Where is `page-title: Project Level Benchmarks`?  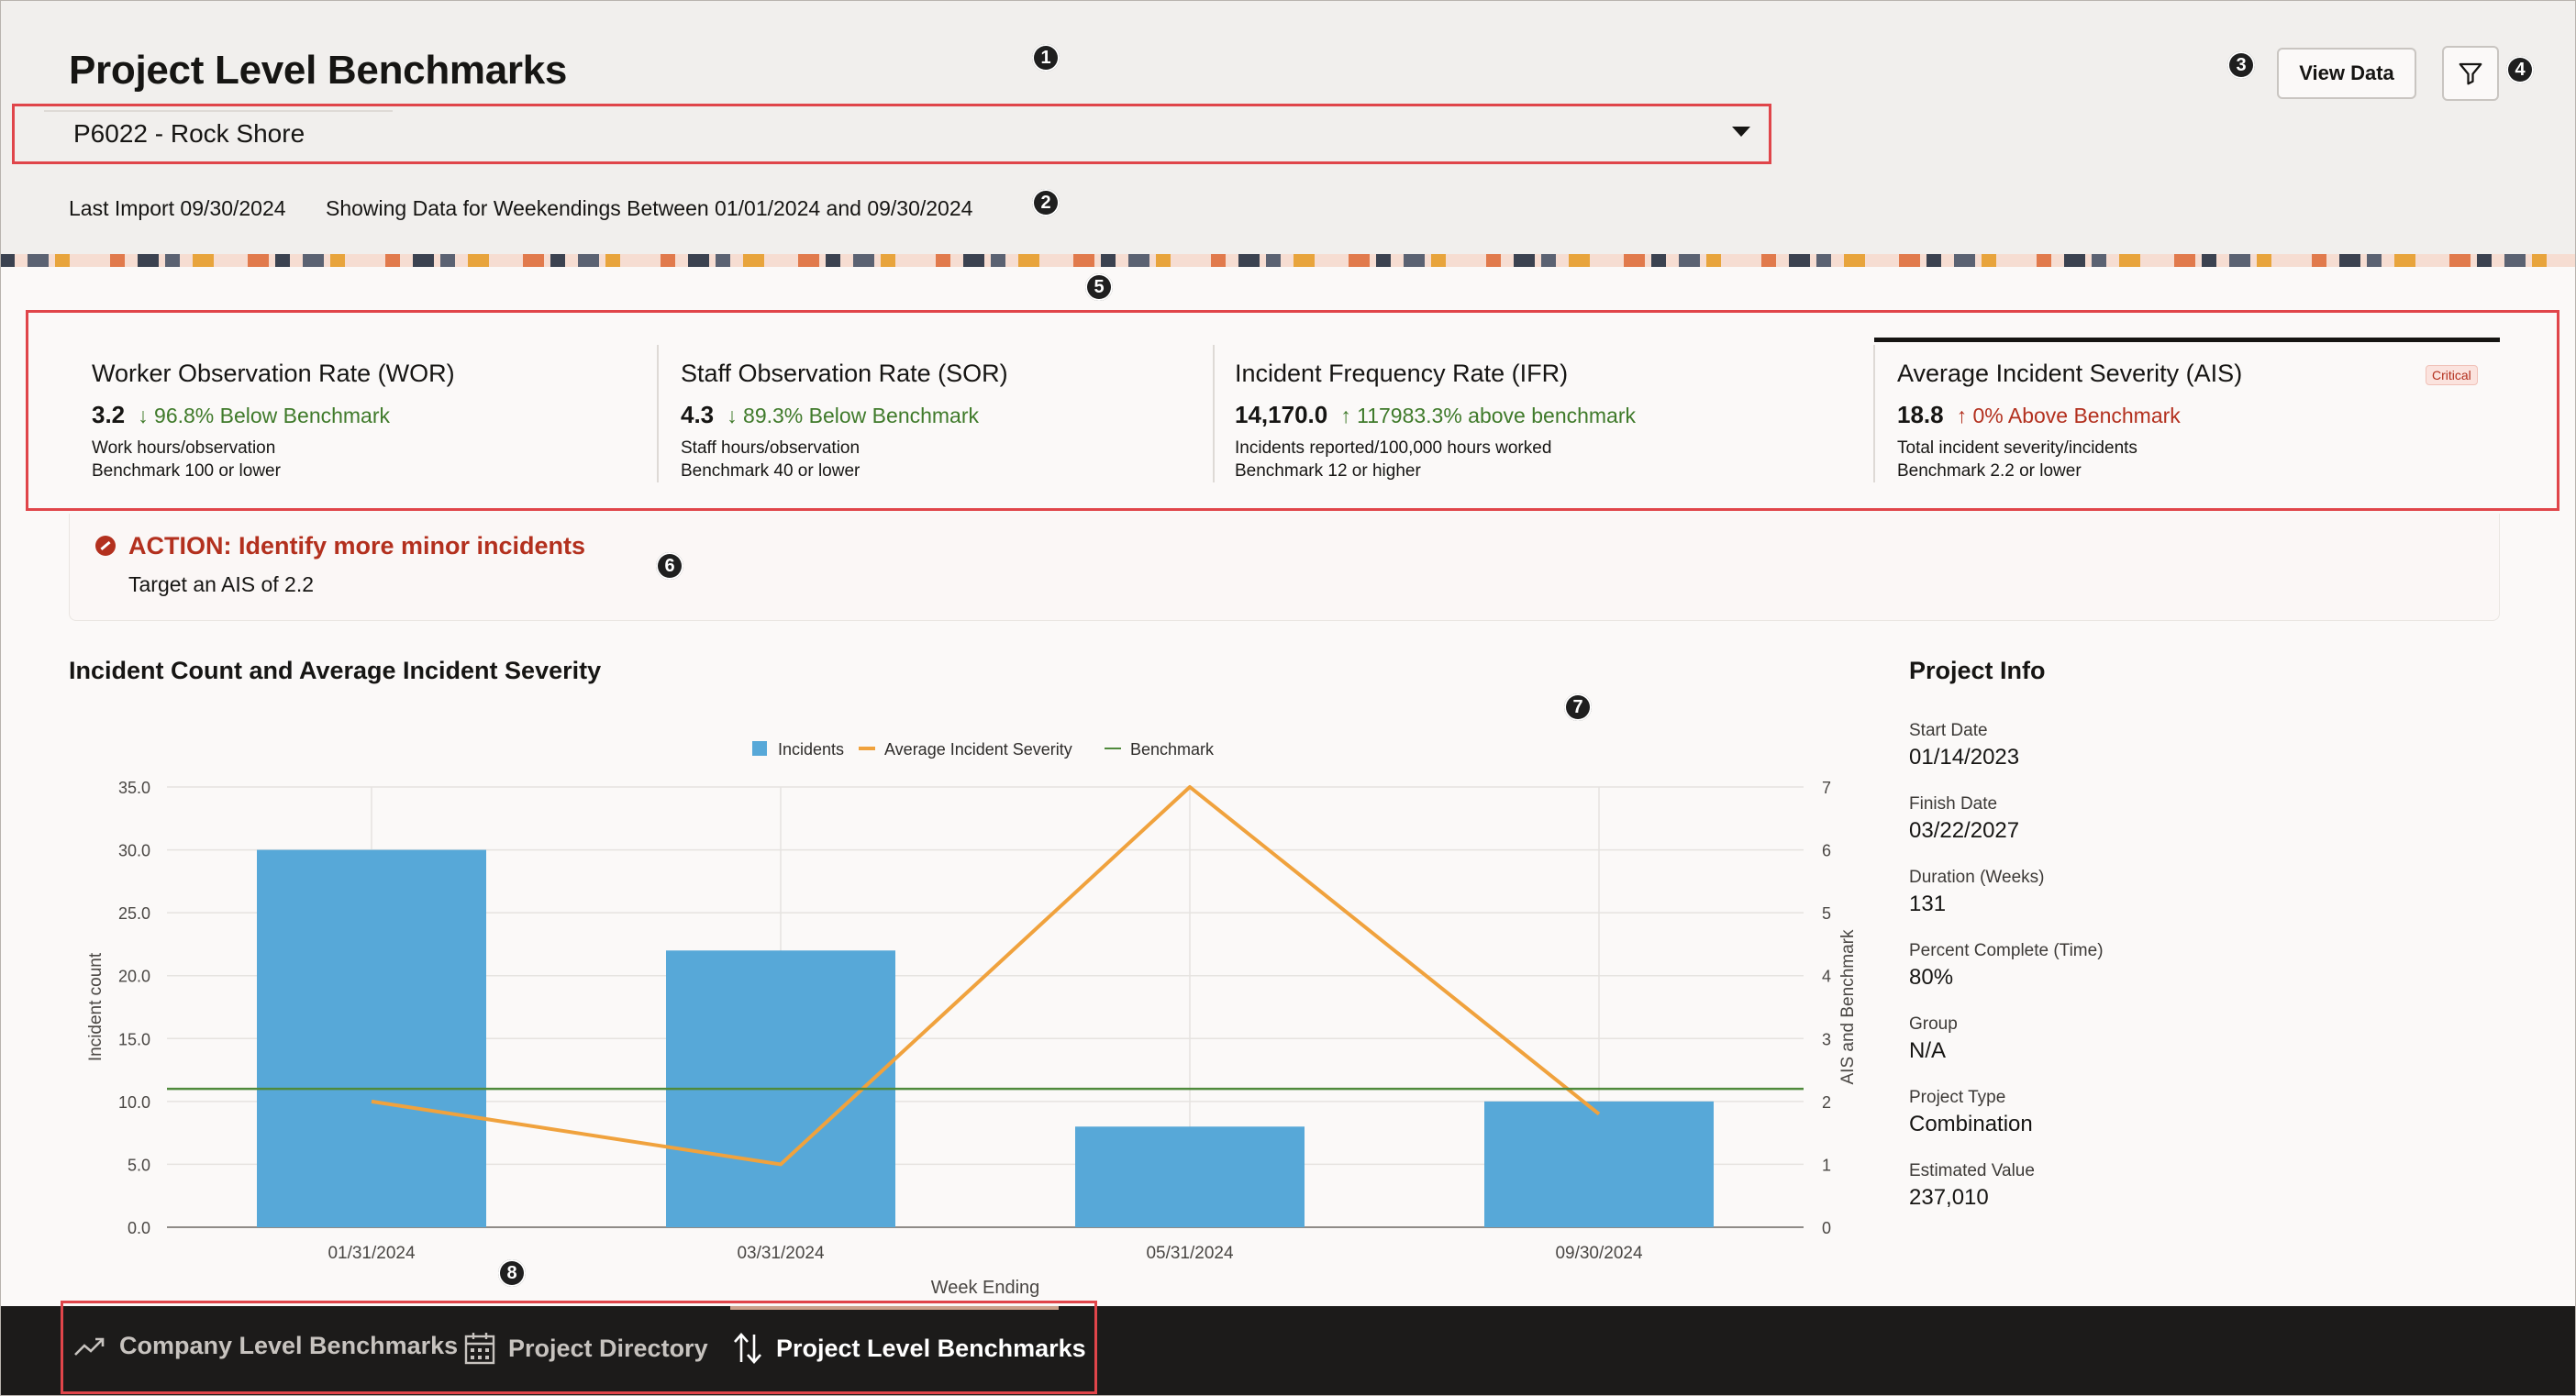
page-title: Project Level Benchmarks is located at coordinates (318, 70).